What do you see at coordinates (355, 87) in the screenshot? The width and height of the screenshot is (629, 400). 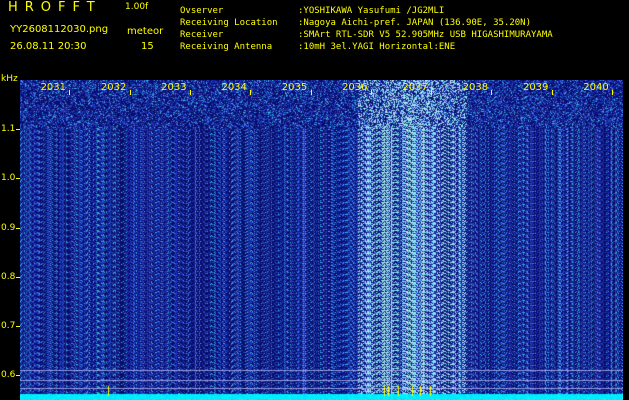 I see `x-tick-label: 2036` at bounding box center [355, 87].